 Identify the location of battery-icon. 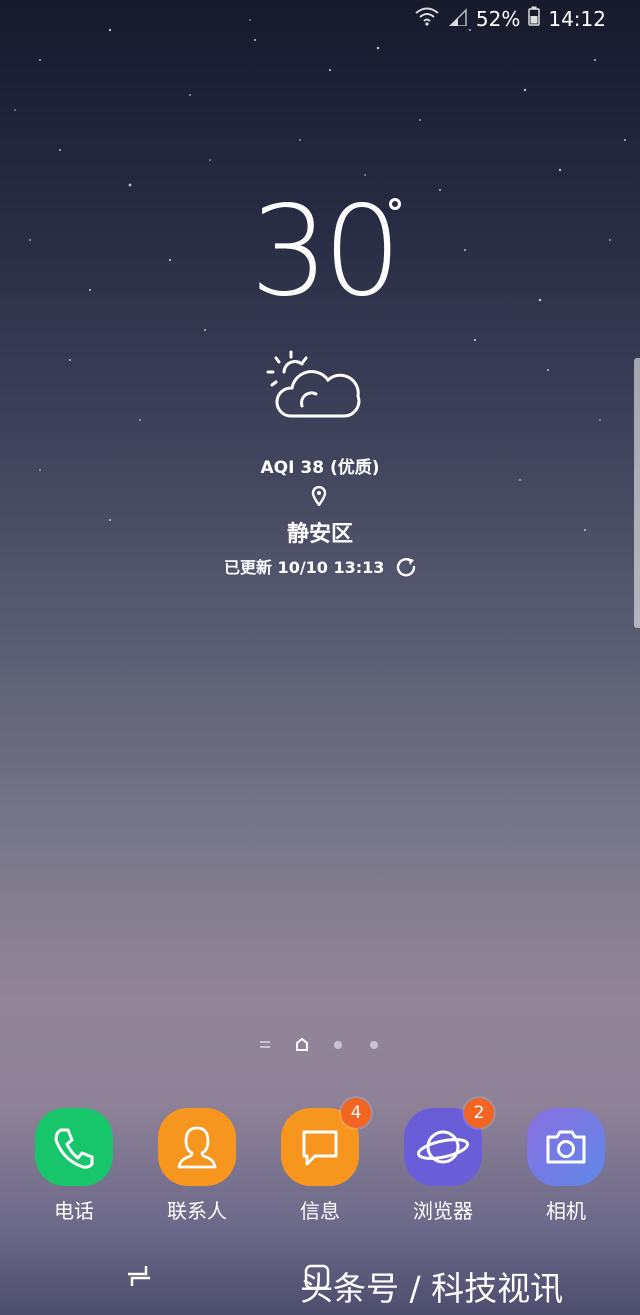
(534, 18).